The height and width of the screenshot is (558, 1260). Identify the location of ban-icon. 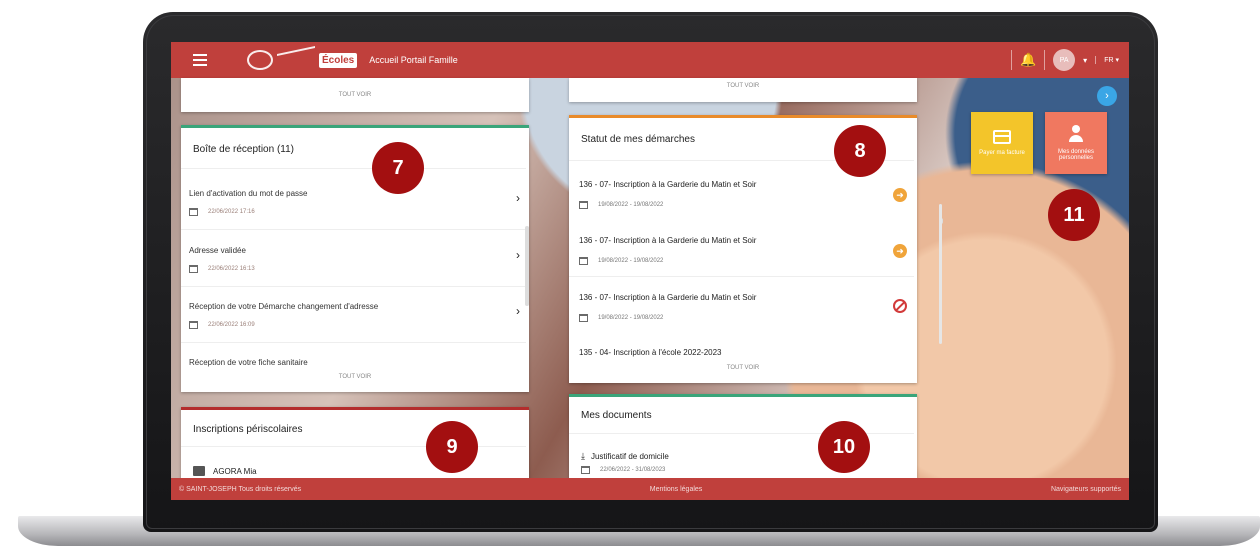
(900, 306).